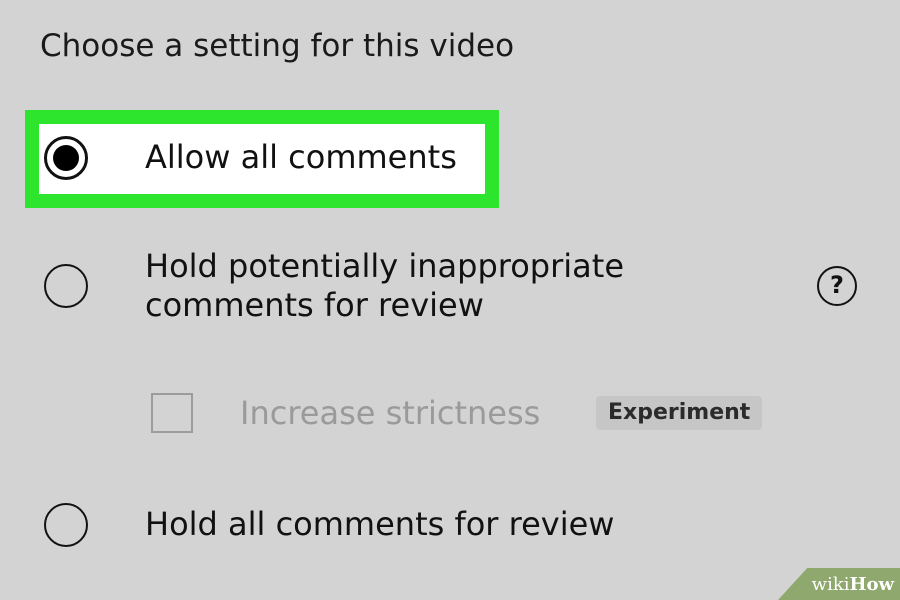 This screenshot has width=900, height=600. What do you see at coordinates (314, 305) in the screenshot?
I see `option-label-hold-inappropriate-line2: comments for review` at bounding box center [314, 305].